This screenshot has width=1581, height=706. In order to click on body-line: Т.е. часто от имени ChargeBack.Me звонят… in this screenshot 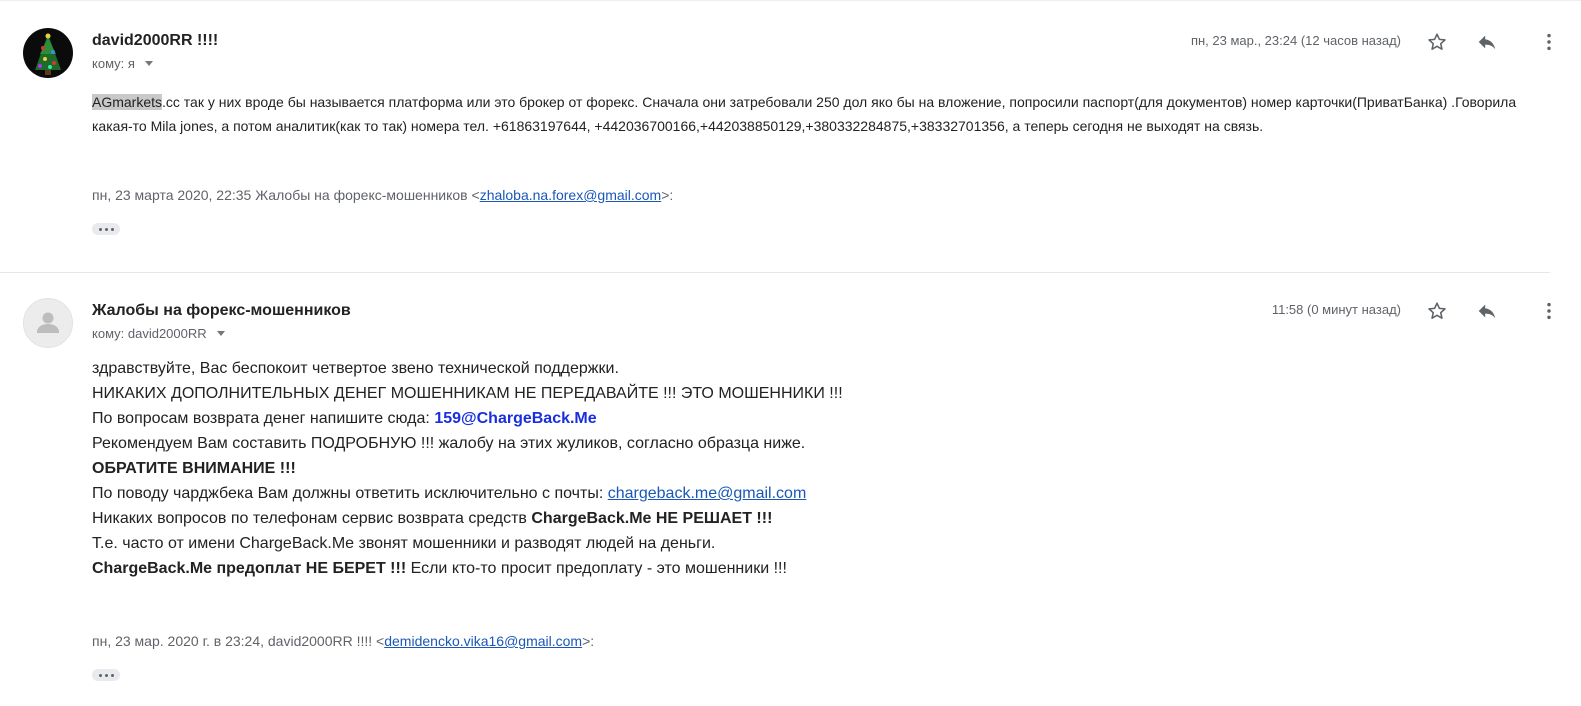, I will do `click(404, 543)`.